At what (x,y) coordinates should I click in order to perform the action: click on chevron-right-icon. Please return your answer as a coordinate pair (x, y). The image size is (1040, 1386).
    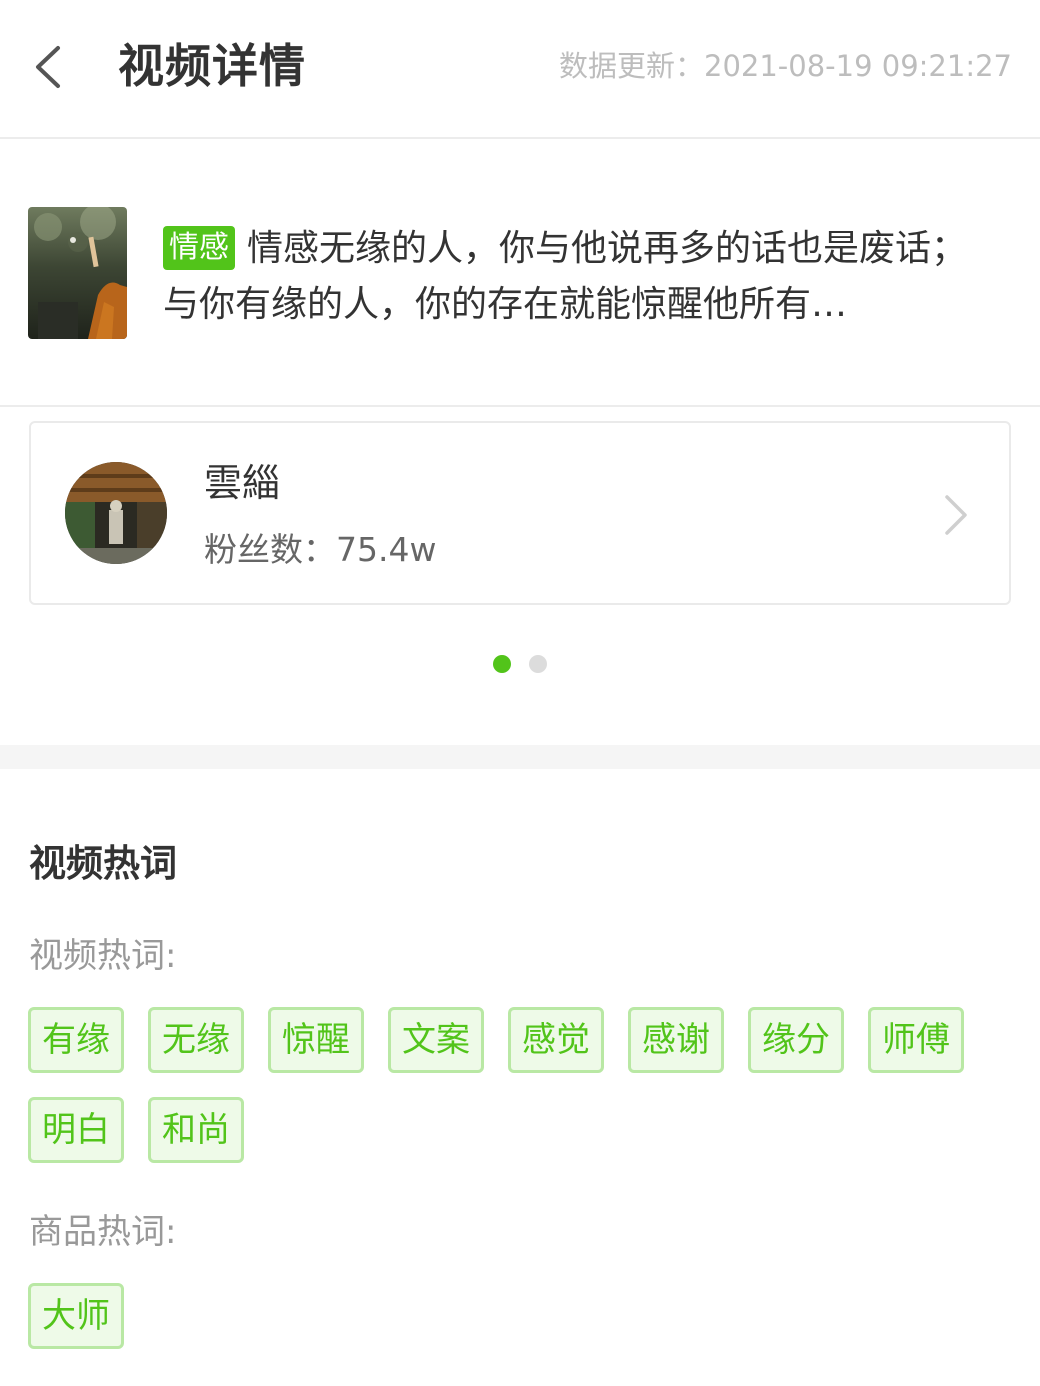
    Looking at the image, I should click on (956, 515).